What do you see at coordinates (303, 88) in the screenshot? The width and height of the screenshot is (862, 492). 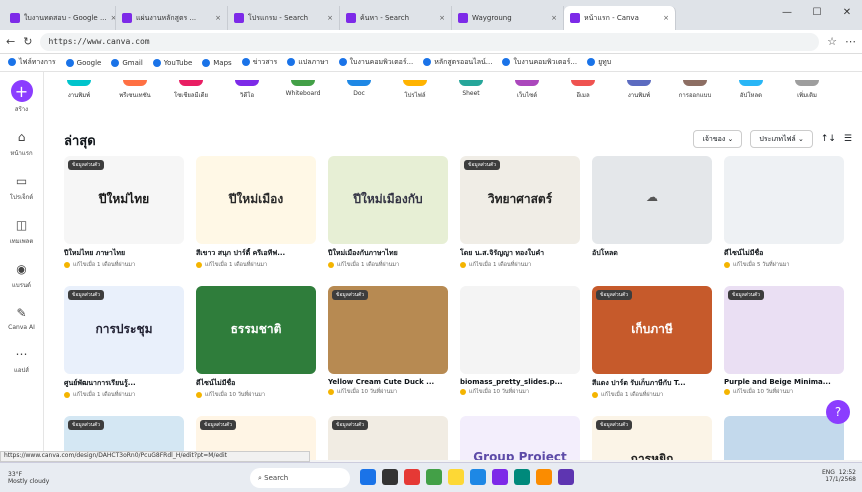 I see `quick-create-item: Whiteboard` at bounding box center [303, 88].